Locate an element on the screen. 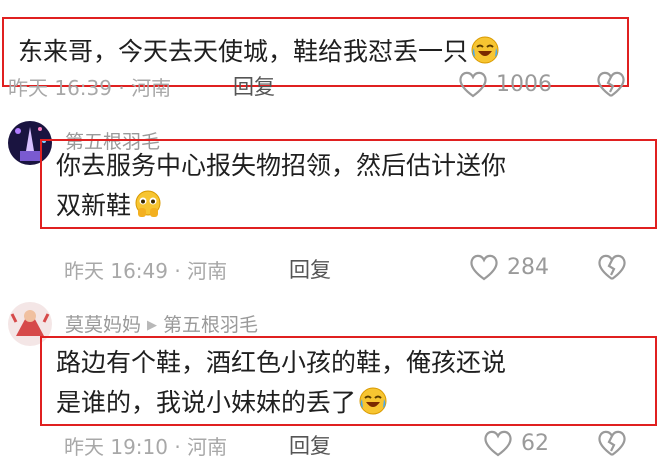 This screenshot has height=463, width=660. like-count: 62 is located at coordinates (535, 443).